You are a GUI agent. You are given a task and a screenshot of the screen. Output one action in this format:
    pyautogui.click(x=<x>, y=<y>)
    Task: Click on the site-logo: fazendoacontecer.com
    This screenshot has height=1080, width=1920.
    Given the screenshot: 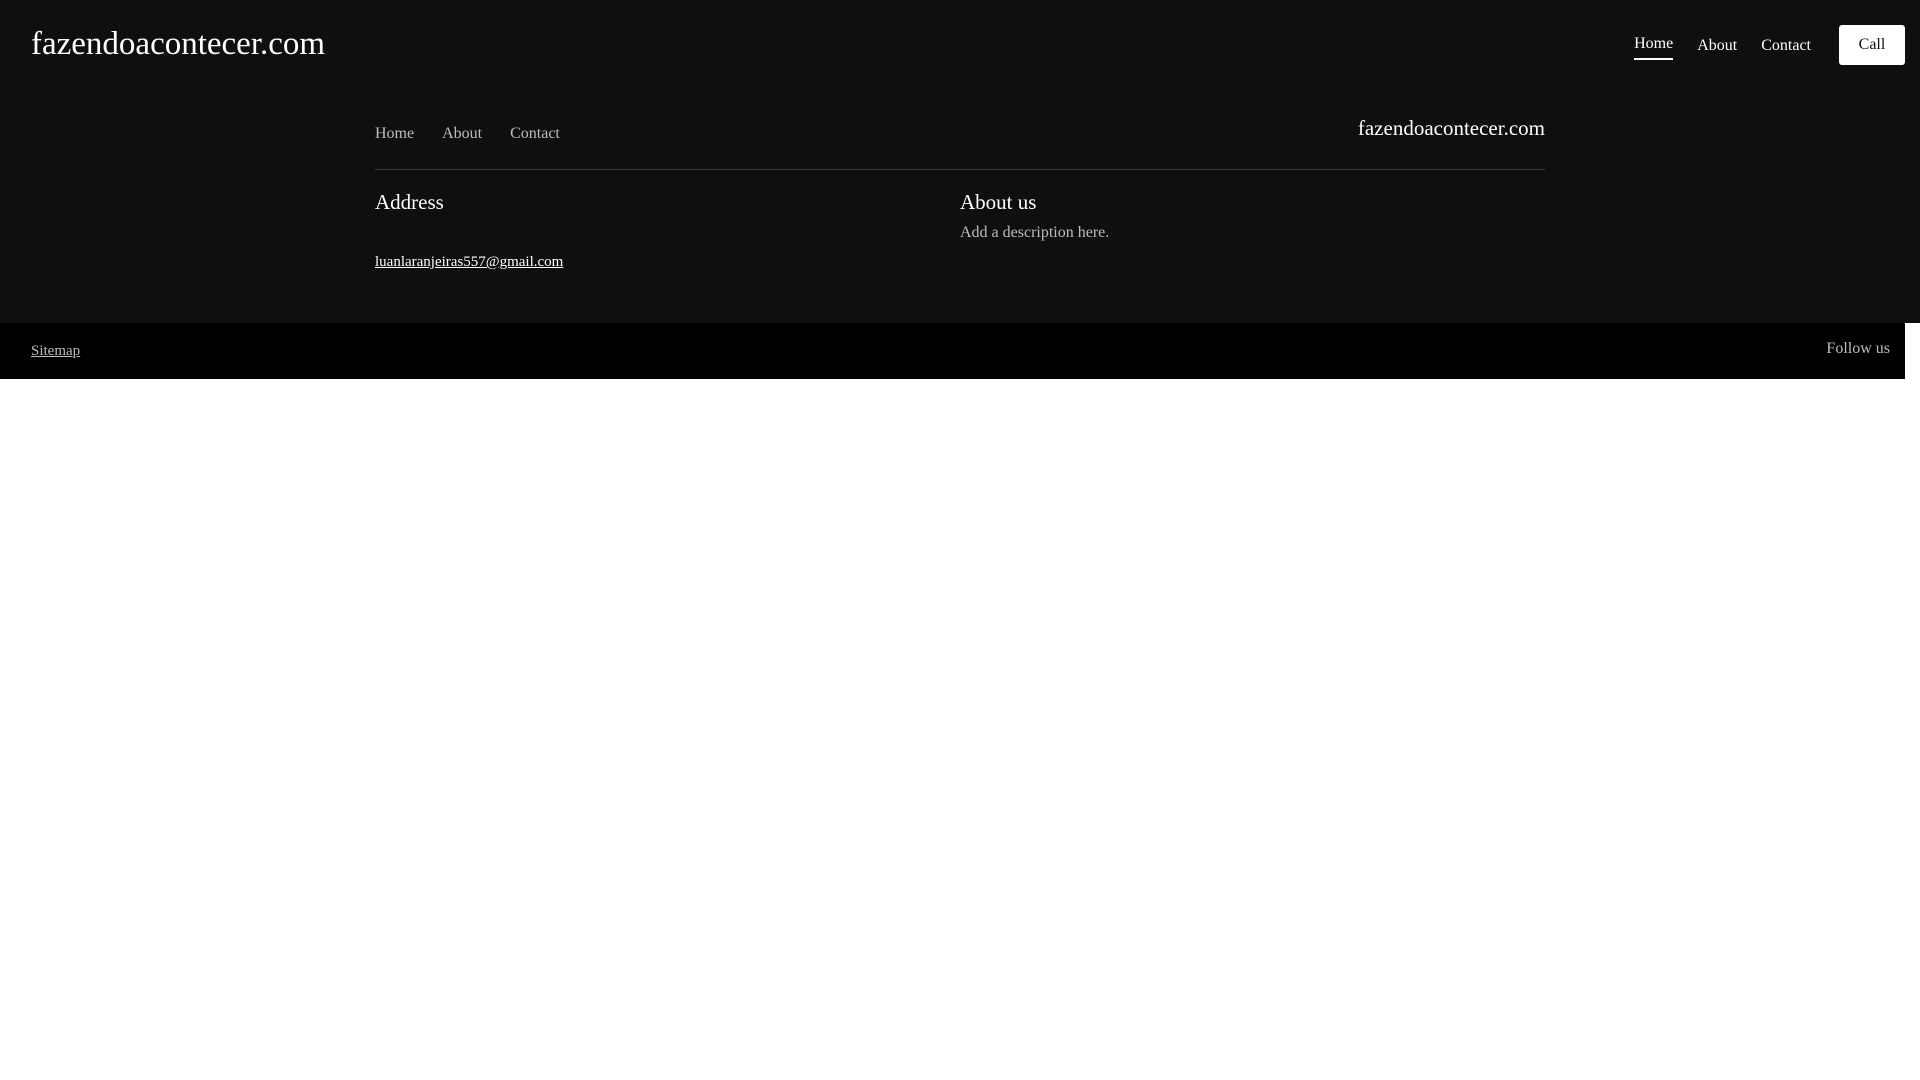 What is the action you would take?
    pyautogui.click(x=178, y=44)
    